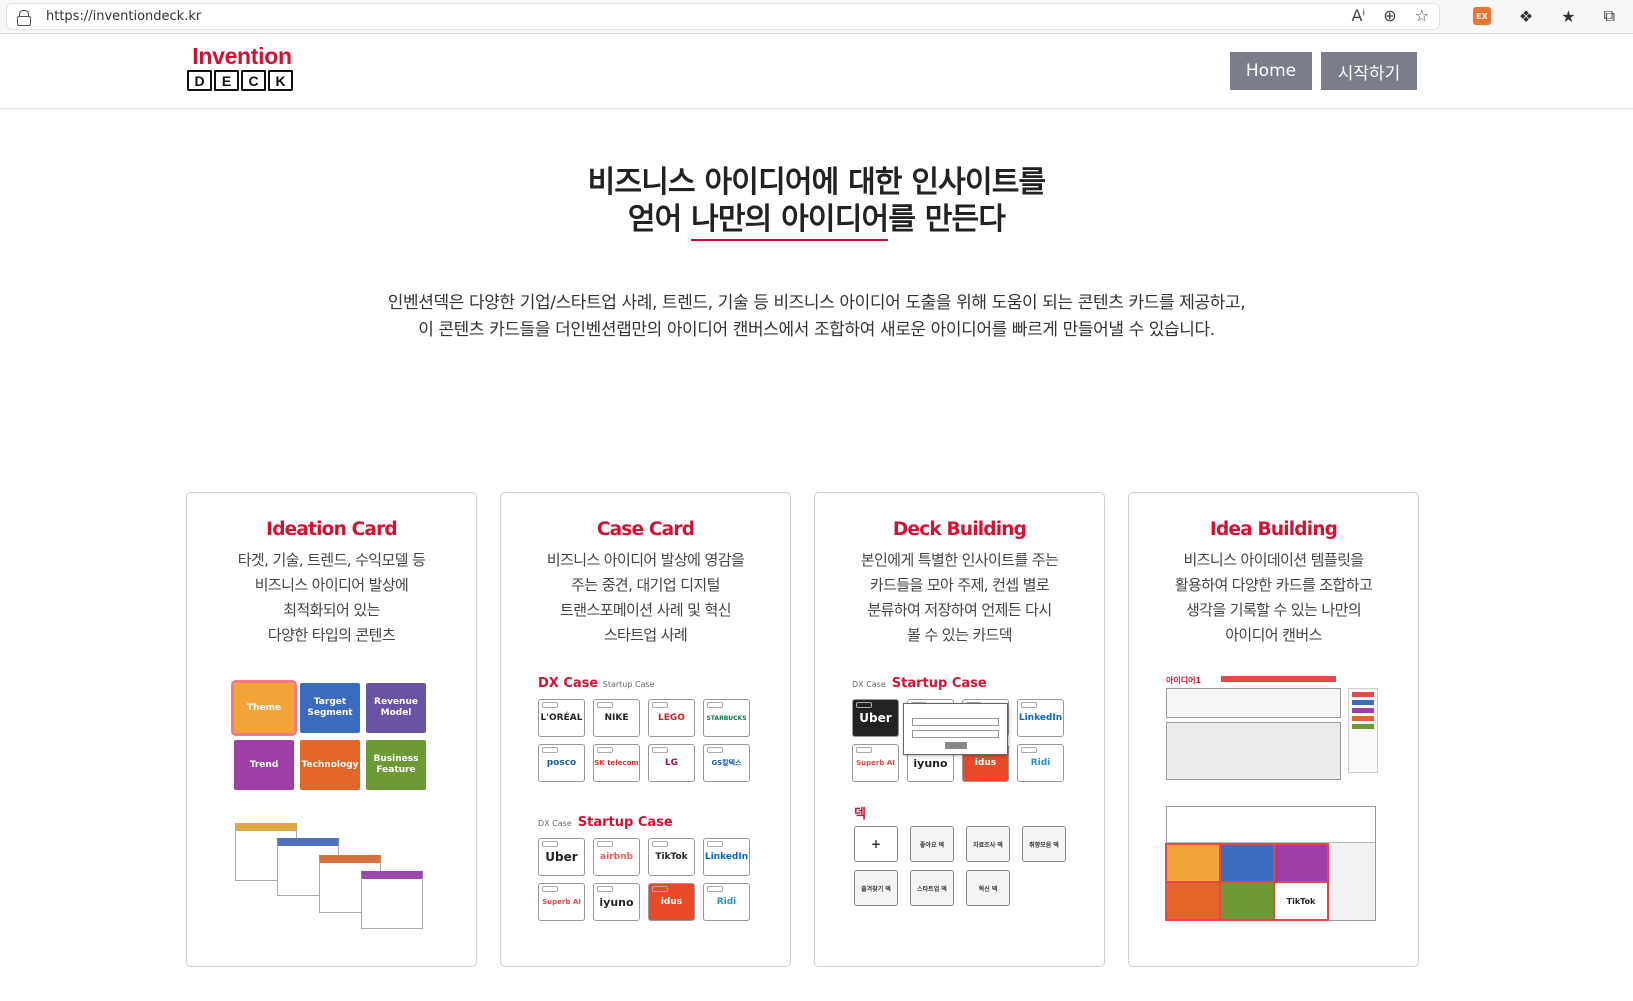 The width and height of the screenshot is (1633, 1001). Describe the element at coordinates (332, 529) in the screenshot. I see `card-title: Ideation Card` at that location.